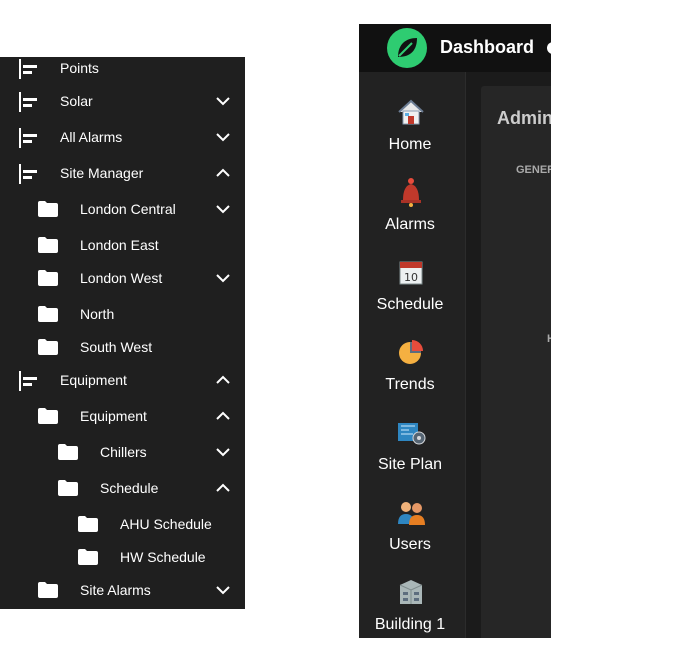 The image size is (682, 656). What do you see at coordinates (411, 192) in the screenshot?
I see `alarm-bell-icon` at bounding box center [411, 192].